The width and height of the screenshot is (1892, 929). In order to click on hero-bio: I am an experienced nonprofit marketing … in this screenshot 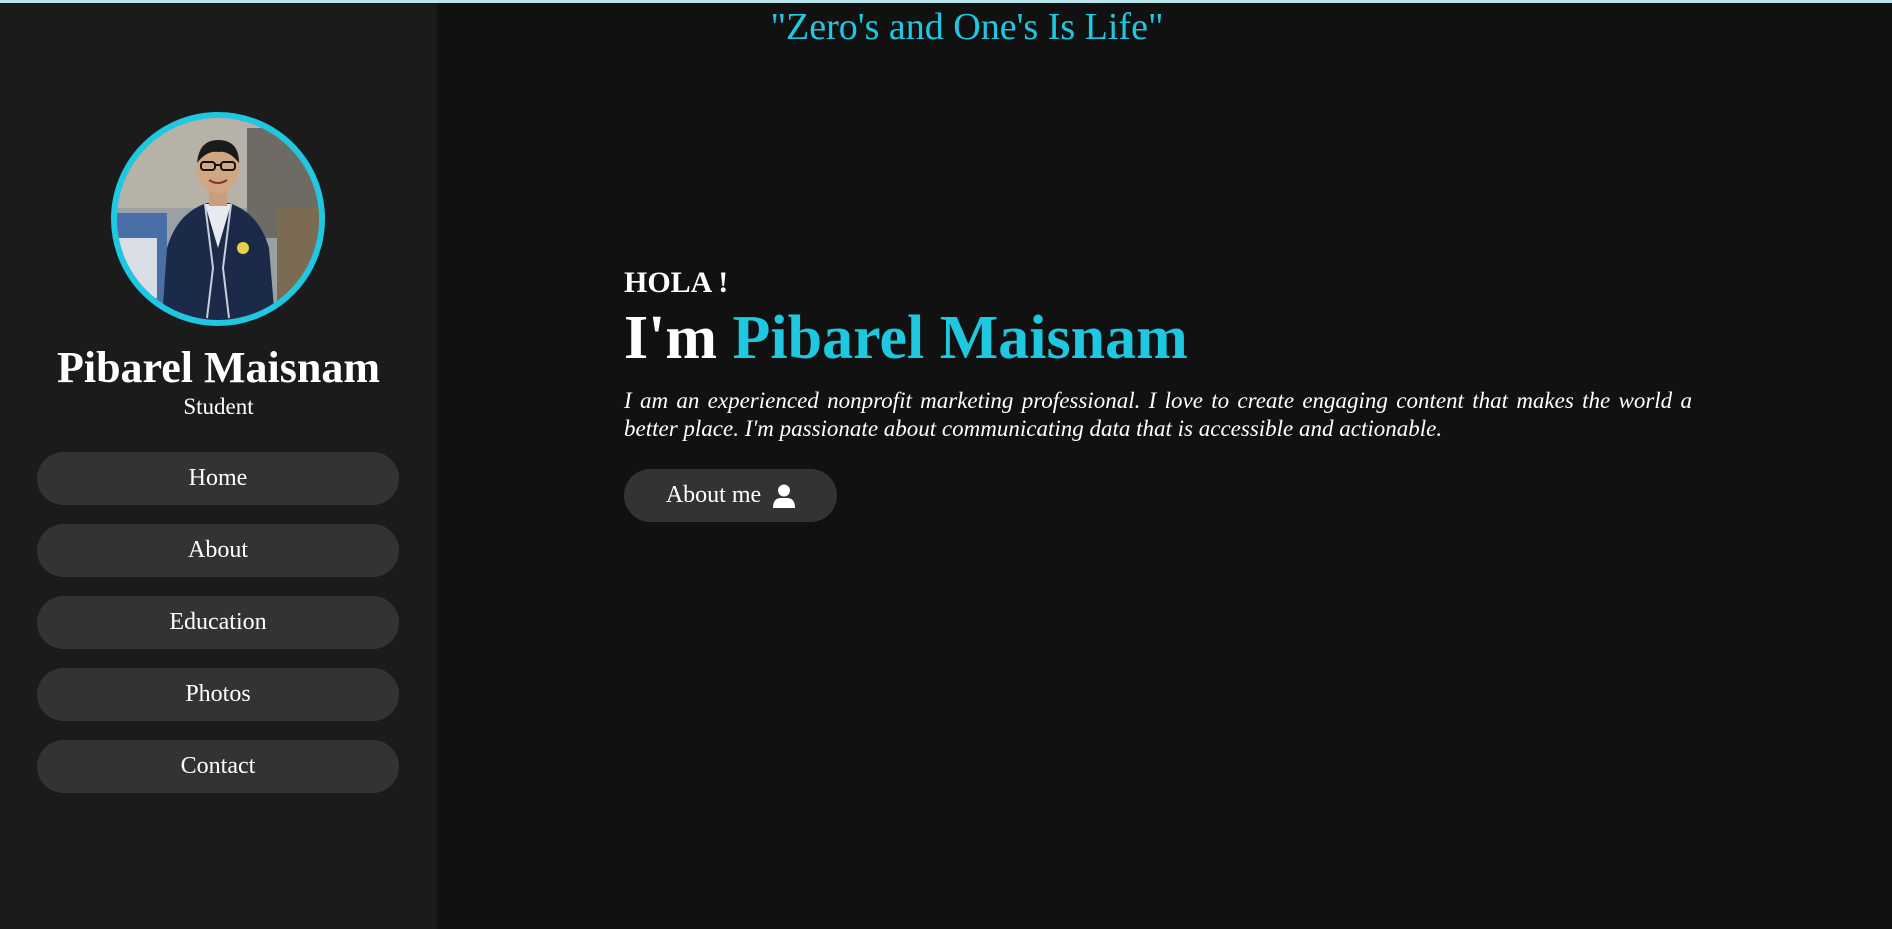, I will do `click(1158, 414)`.